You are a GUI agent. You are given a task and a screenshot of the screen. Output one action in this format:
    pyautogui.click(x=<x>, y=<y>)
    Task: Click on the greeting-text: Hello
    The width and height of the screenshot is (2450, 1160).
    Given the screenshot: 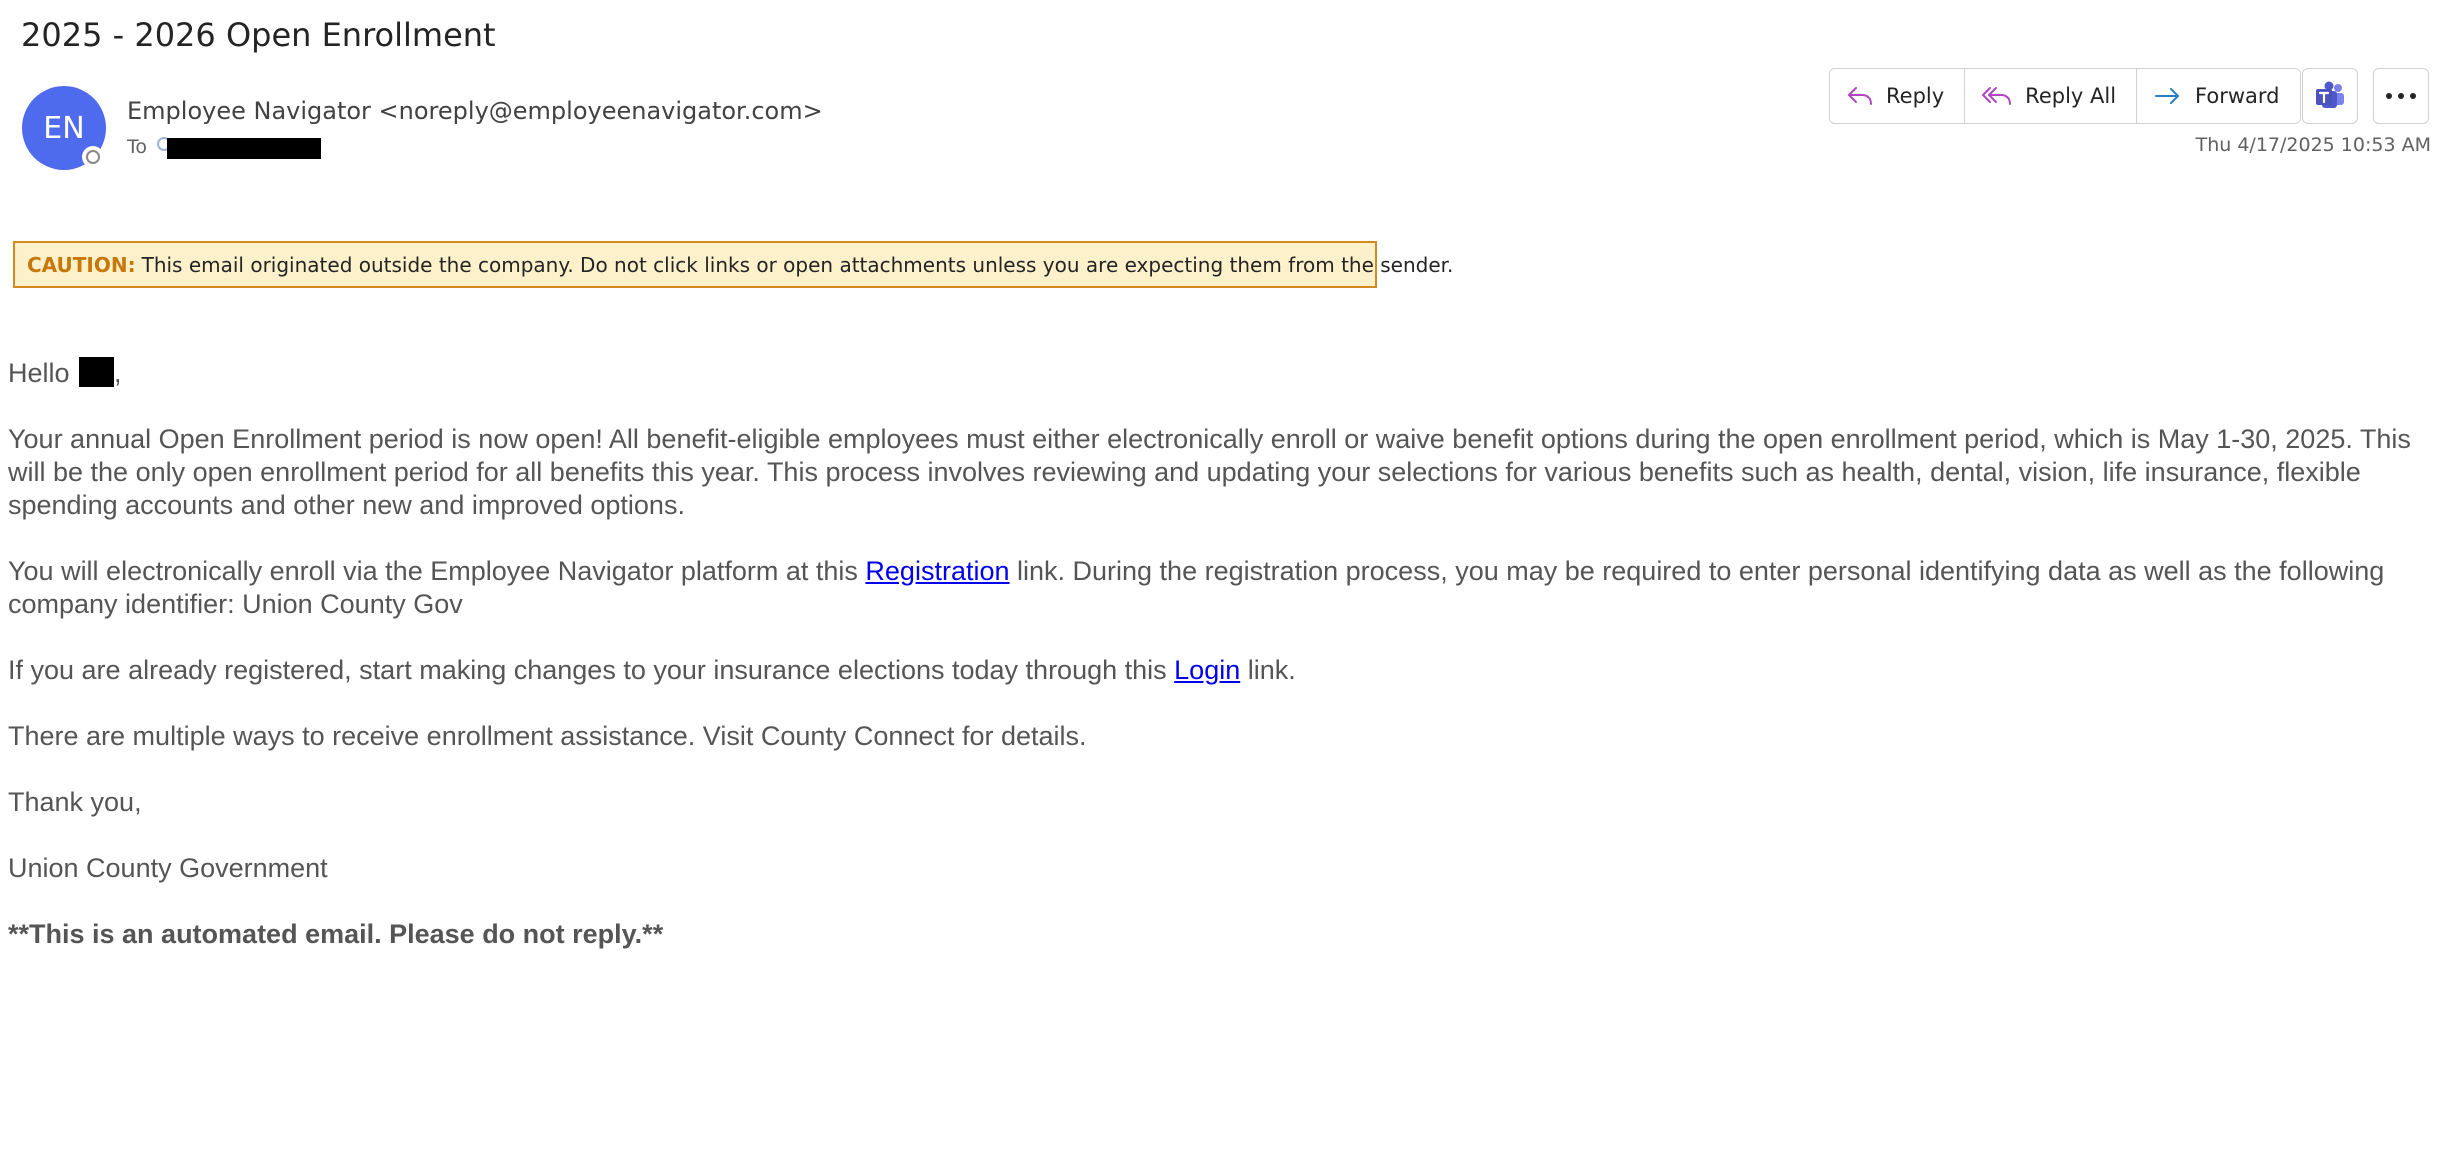 What is the action you would take?
    pyautogui.click(x=39, y=373)
    